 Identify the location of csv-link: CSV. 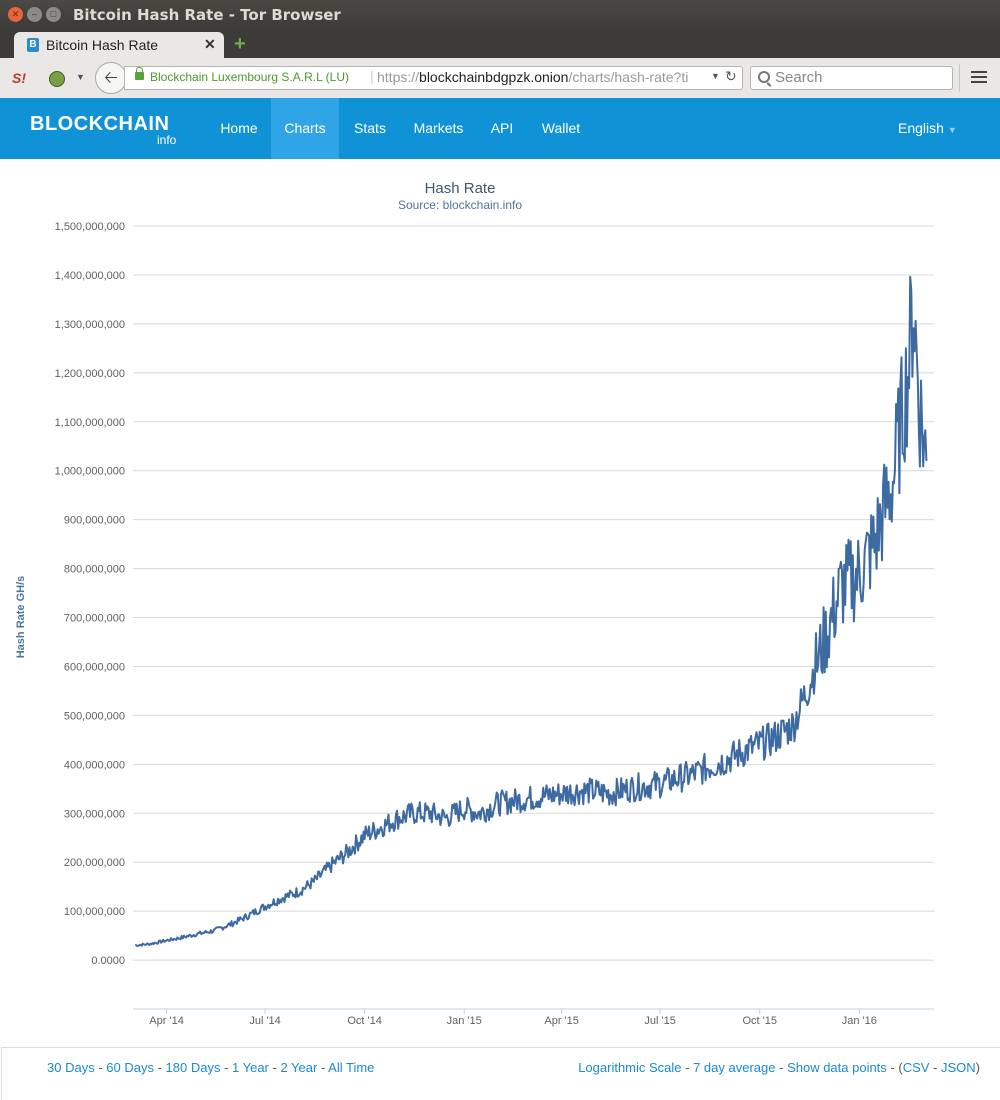
(916, 1067).